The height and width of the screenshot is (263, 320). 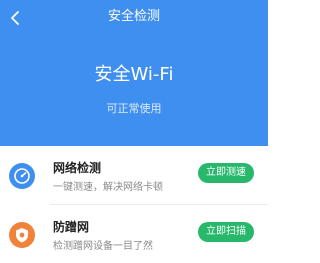 I want to click on item-description: 检测蹭网设备一目了然, so click(x=103, y=246).